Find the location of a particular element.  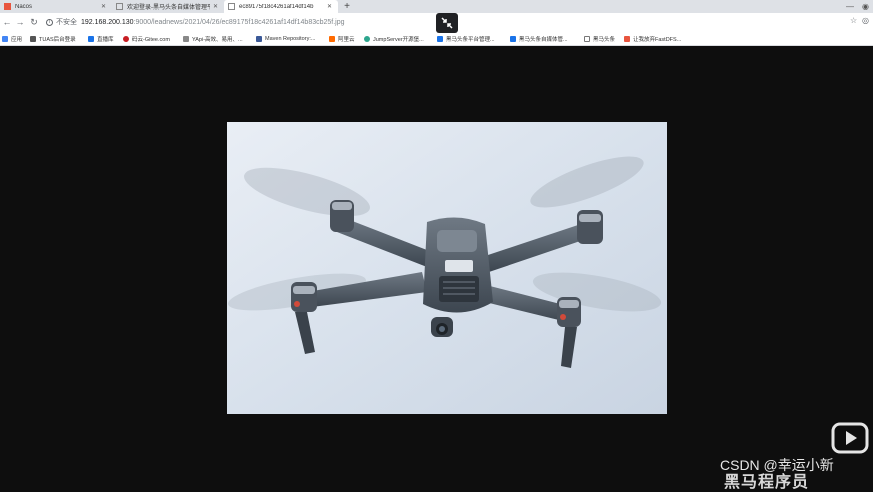

bookmark-item: TUAS后台登录 is located at coordinates (53, 38).